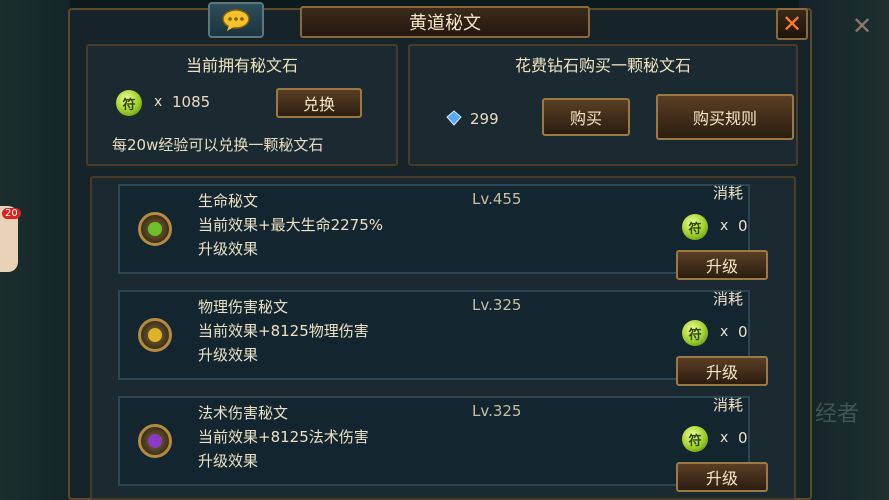 Image resolution: width=889 pixels, height=500 pixels. Describe the element at coordinates (243, 307) in the screenshot. I see `rune-name: 物理伤害秘文` at that location.